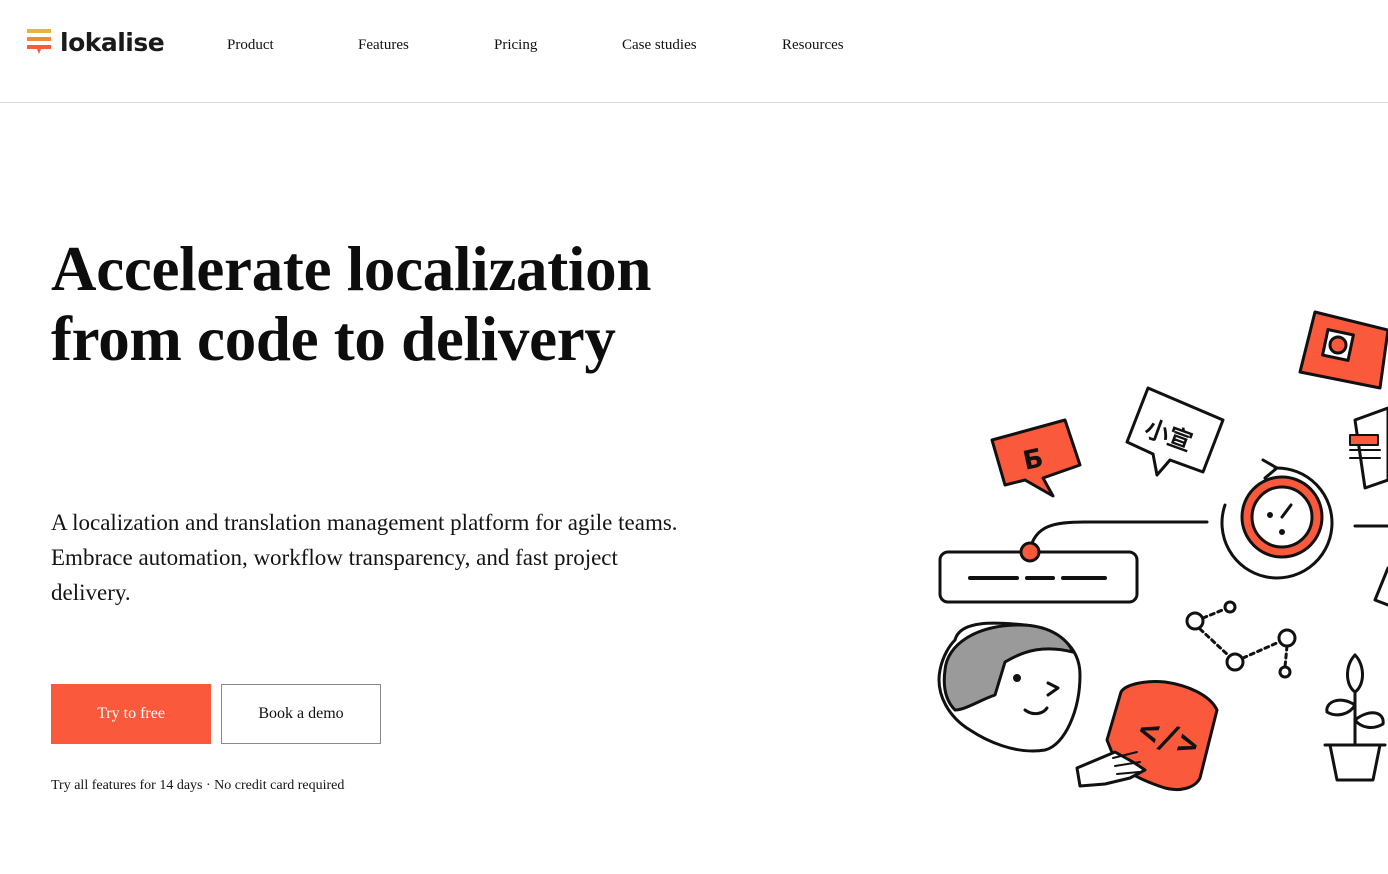 The height and width of the screenshot is (874, 1388). Describe the element at coordinates (1355, 717) in the screenshot. I see `plant-icon` at that location.